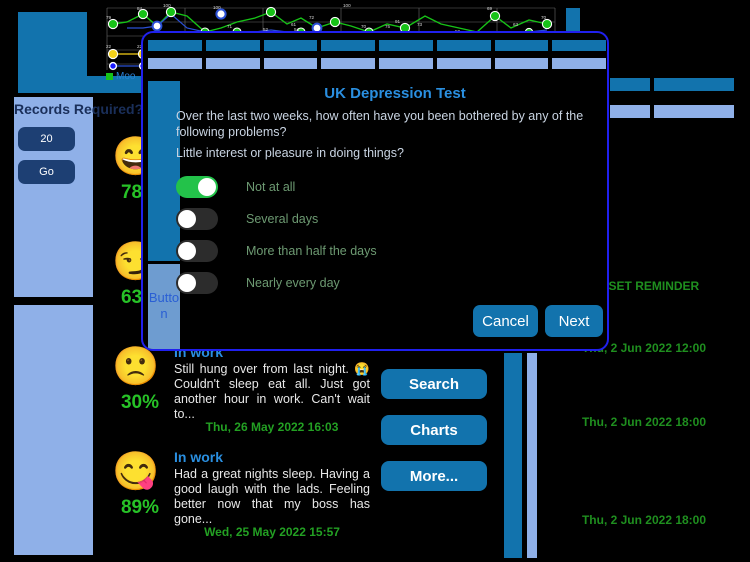 Image resolution: width=750 pixels, height=562 pixels. What do you see at coordinates (282, 219) in the screenshot?
I see `option-label: Several days` at bounding box center [282, 219].